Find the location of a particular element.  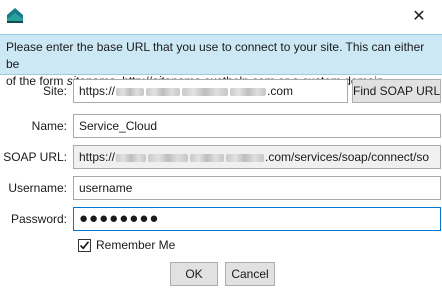

password-mask: ●●●●●●●● is located at coordinates (119, 218).